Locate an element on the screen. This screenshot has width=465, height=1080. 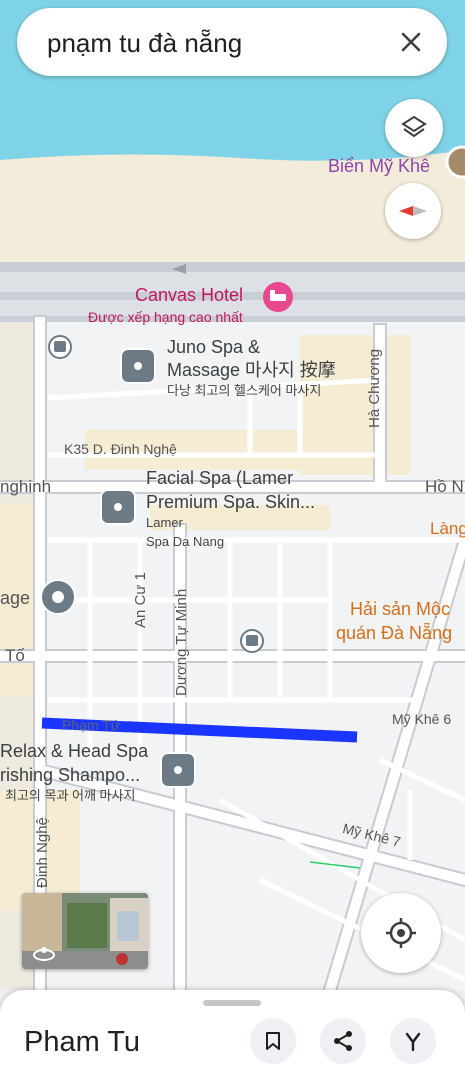
spa-marker-juno is located at coordinates (138, 366).